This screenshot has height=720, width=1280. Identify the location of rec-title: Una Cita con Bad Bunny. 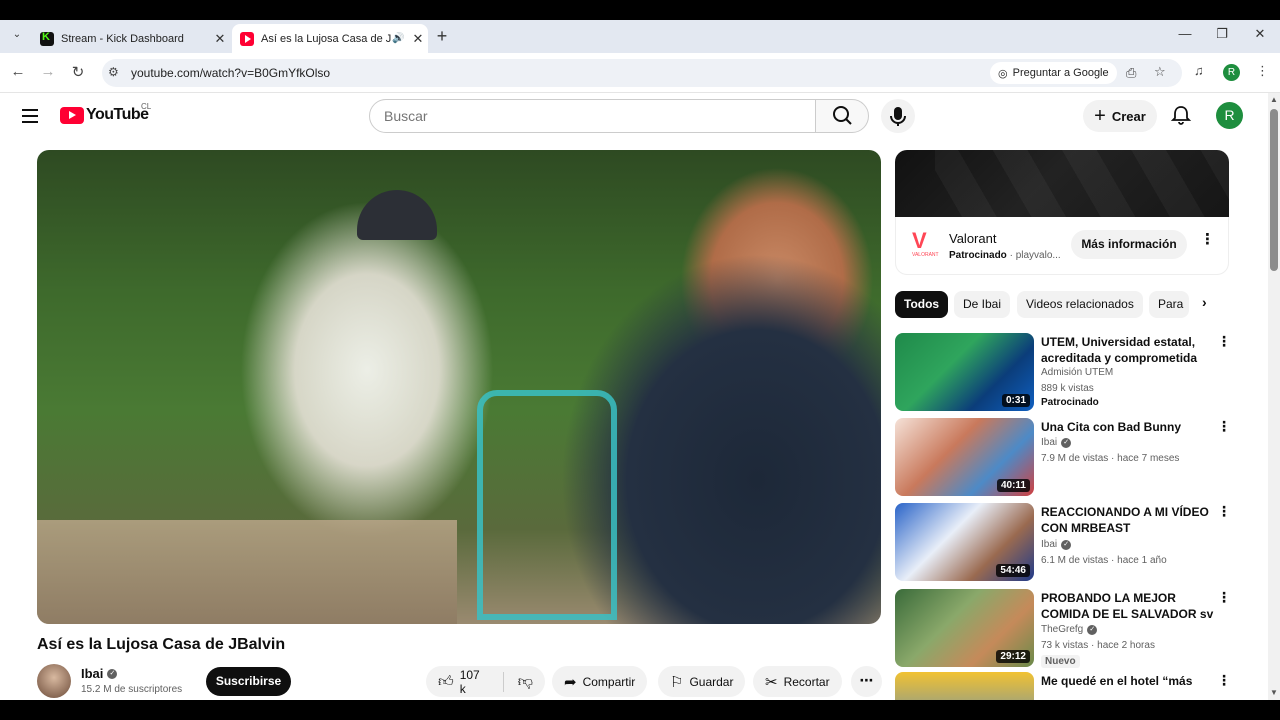
(1130, 427).